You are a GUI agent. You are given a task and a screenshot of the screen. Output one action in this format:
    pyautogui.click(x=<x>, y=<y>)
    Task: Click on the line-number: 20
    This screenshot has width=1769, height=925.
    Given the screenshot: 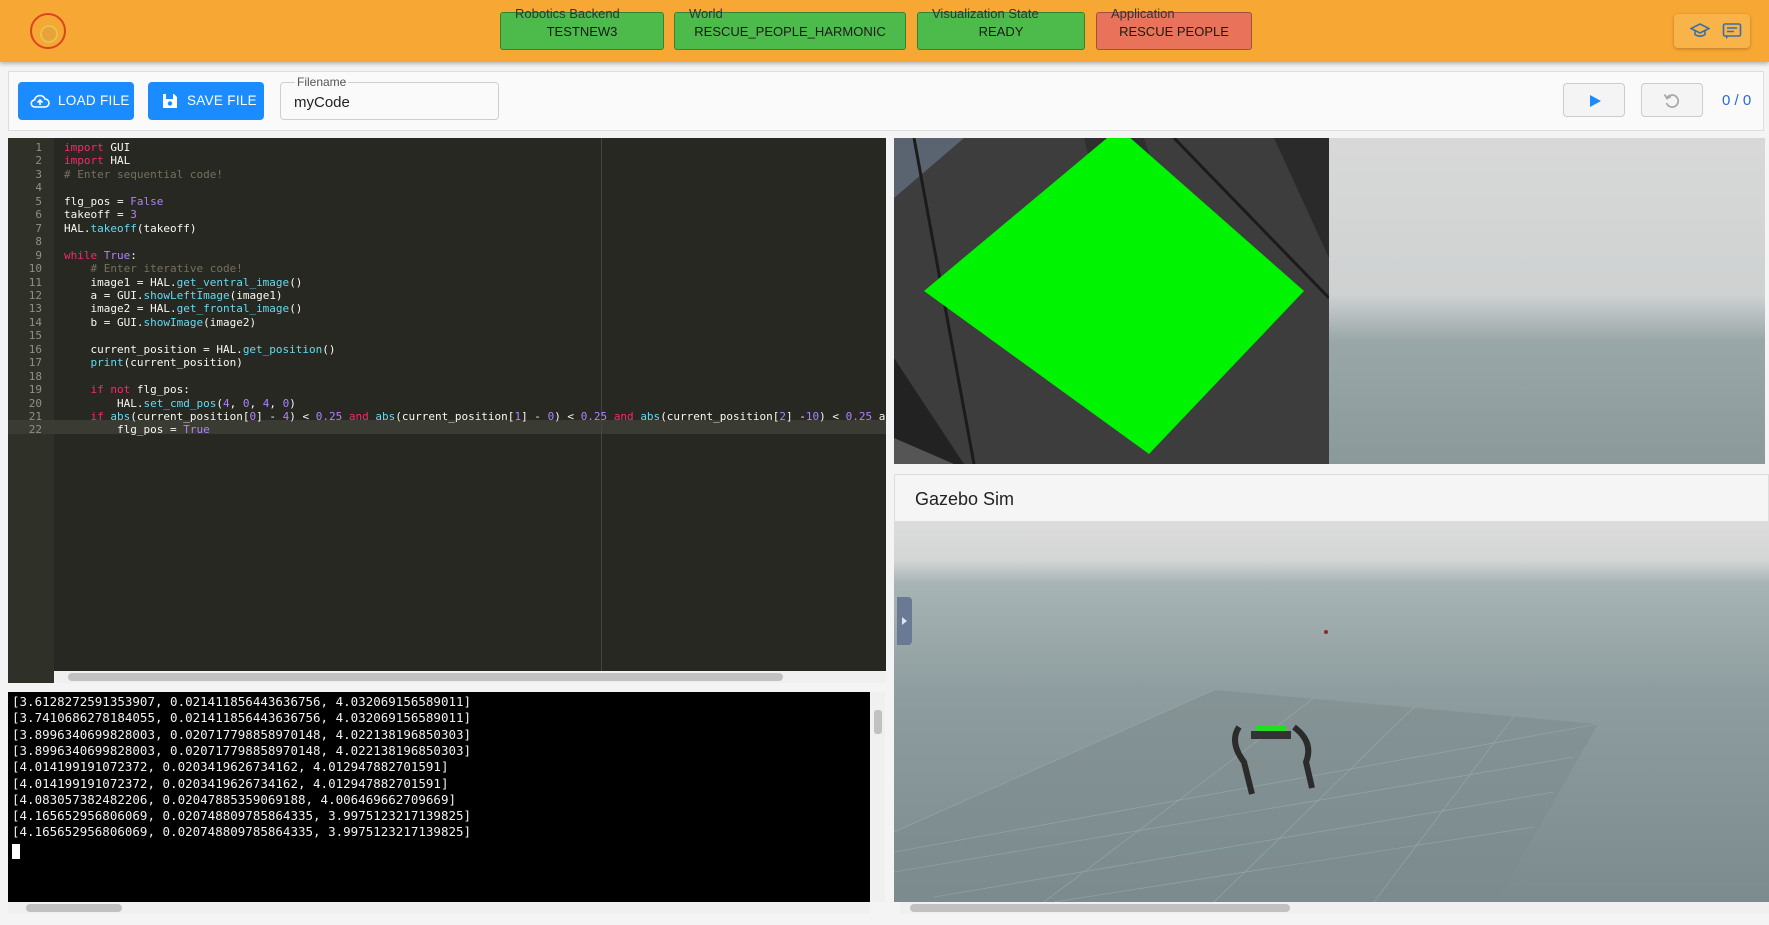 What is the action you would take?
    pyautogui.click(x=35, y=403)
    